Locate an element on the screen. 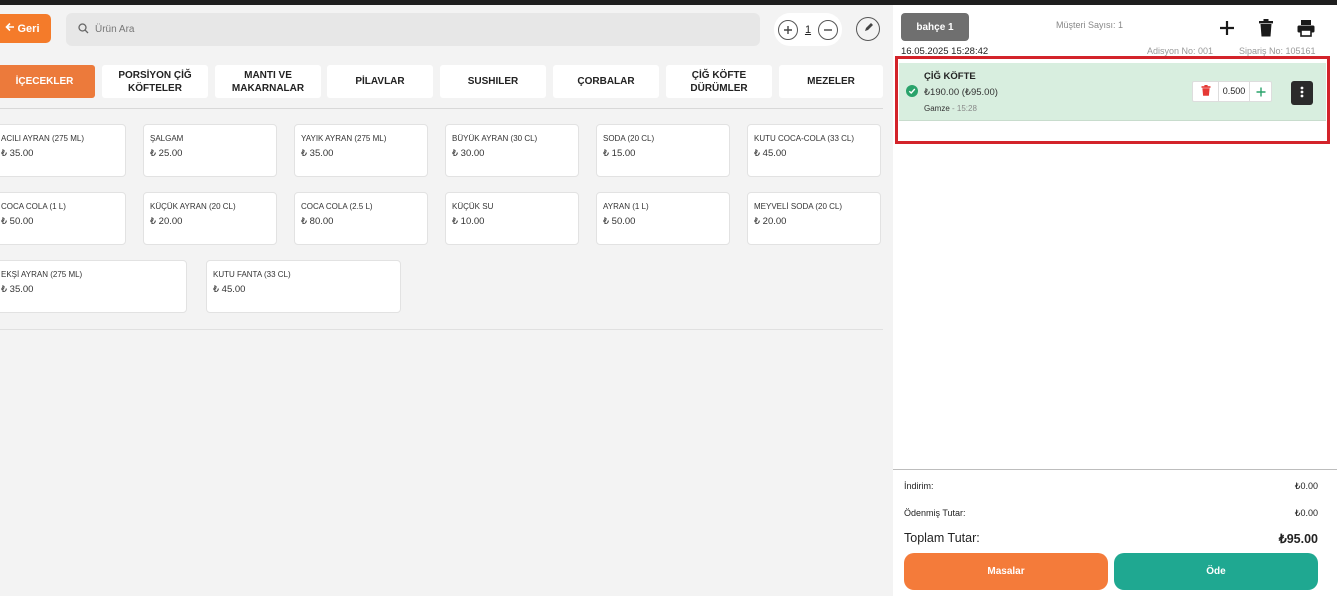 The image size is (1337, 596). product-card: MEYVELİ SODA (20 CL) ₺ 20.00 is located at coordinates (814, 218).